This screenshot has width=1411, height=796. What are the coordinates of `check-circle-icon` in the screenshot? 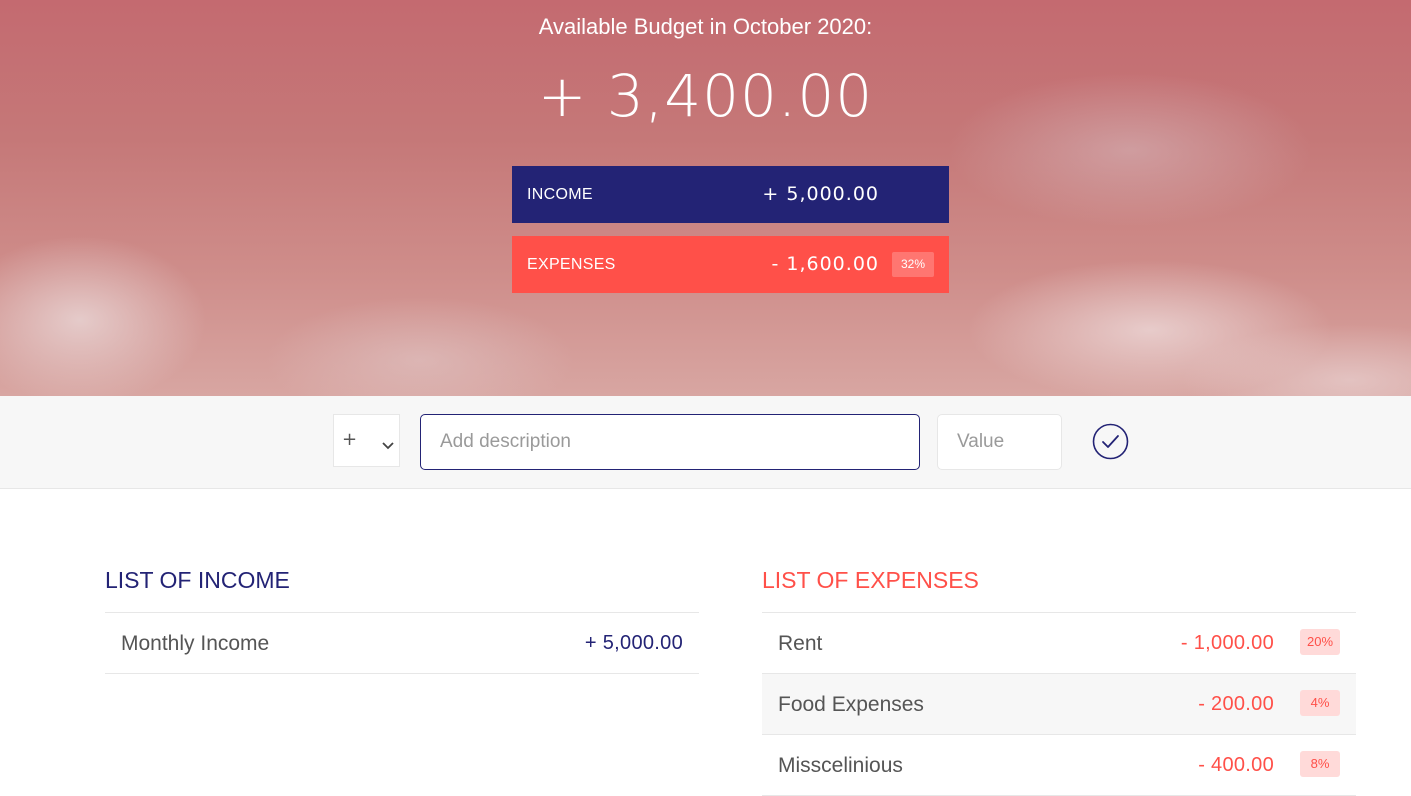 It's located at (1110, 443).